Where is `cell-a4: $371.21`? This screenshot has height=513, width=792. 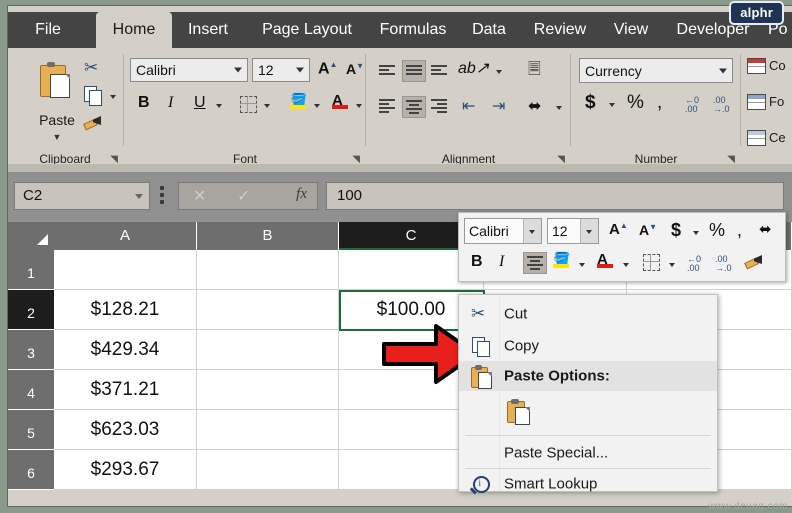
cell-a4: $371.21 is located at coordinates (125, 390).